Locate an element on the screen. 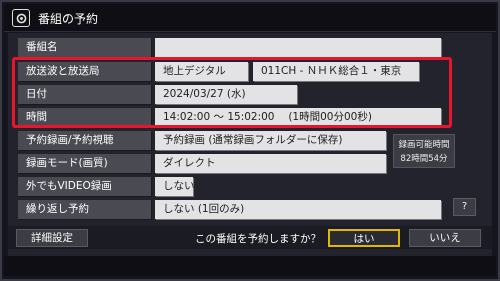 This screenshot has height=281, width=500. repeat-label: 繰り返し予約 is located at coordinates (84, 209).